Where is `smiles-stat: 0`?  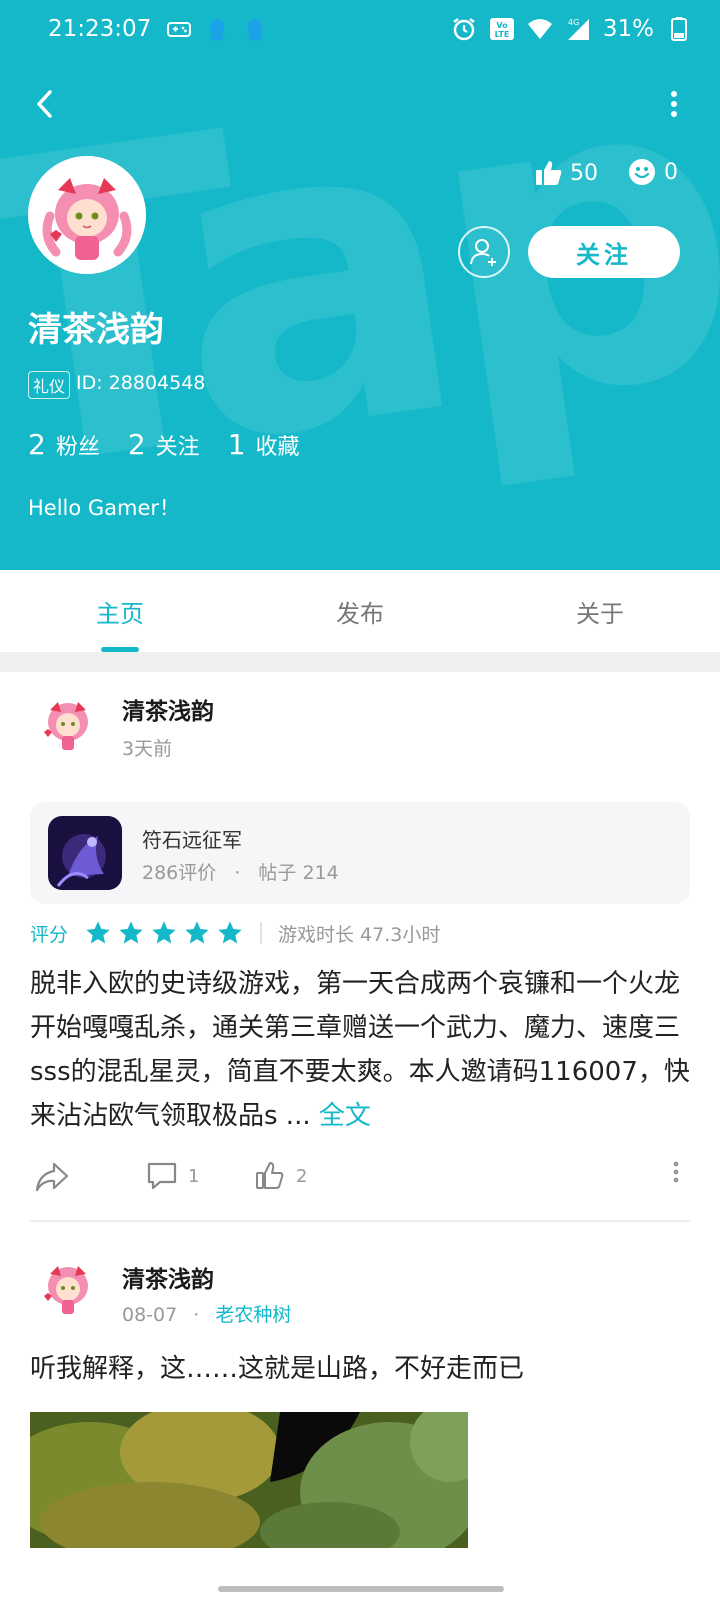
smiles-stat: 0 is located at coordinates (653, 172).